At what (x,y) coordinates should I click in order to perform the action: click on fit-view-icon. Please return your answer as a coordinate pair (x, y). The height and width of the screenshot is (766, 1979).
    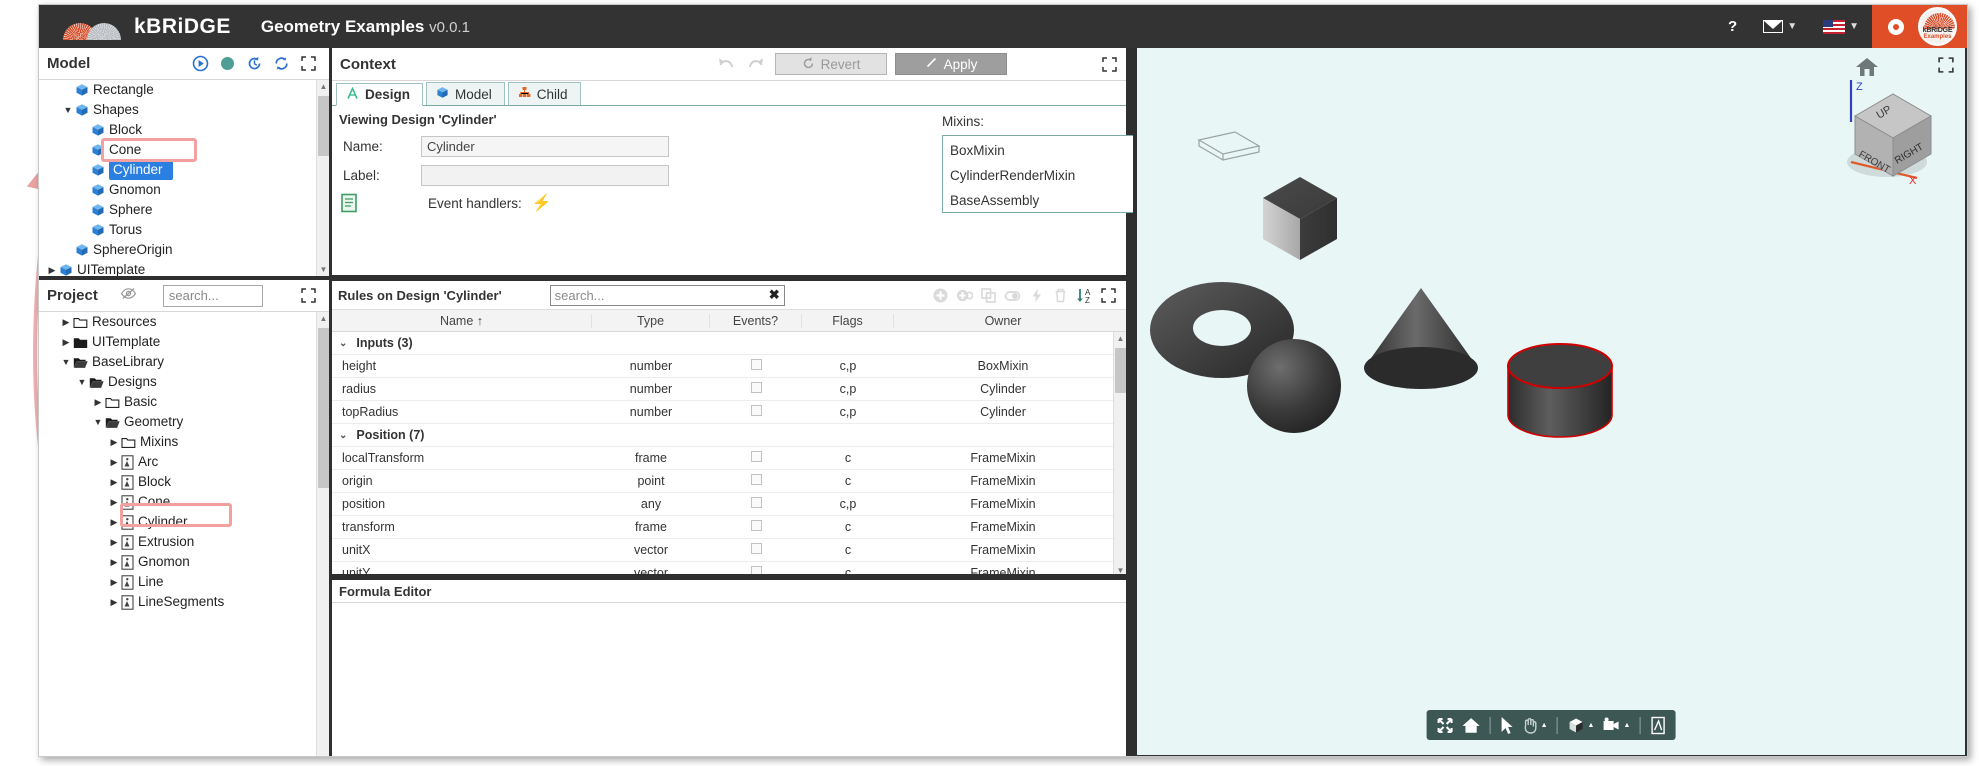
    Looking at the image, I should click on (1445, 725).